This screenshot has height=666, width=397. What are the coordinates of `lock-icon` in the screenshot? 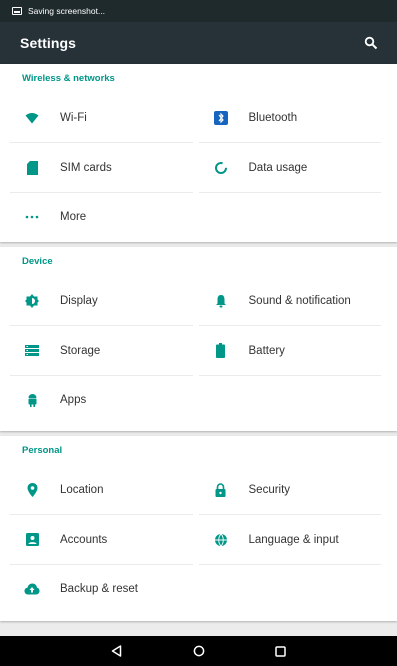 It's located at (221, 490).